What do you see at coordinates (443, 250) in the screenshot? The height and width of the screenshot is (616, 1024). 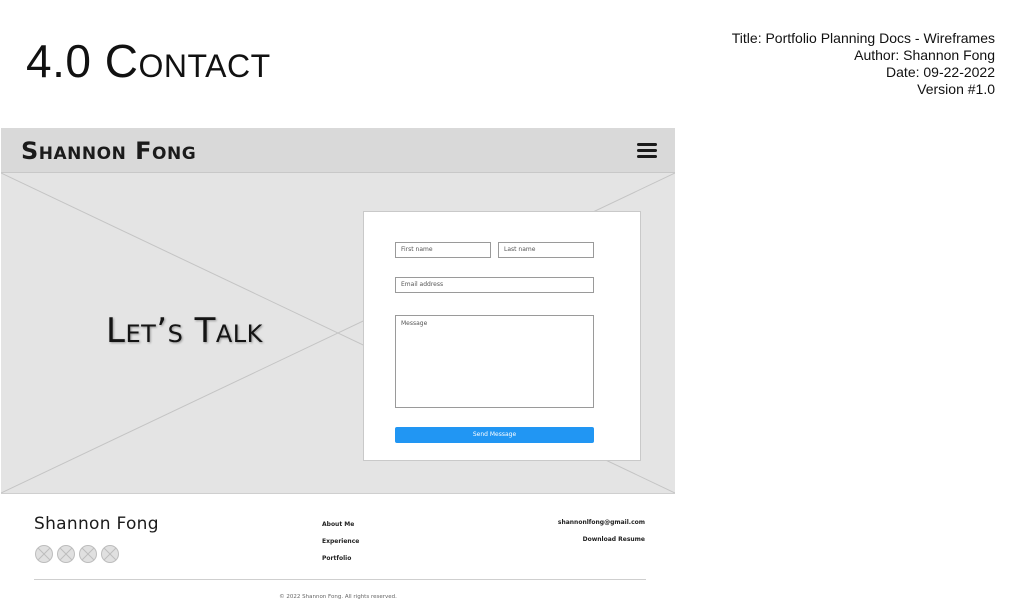 I see `first-name-input: First name` at bounding box center [443, 250].